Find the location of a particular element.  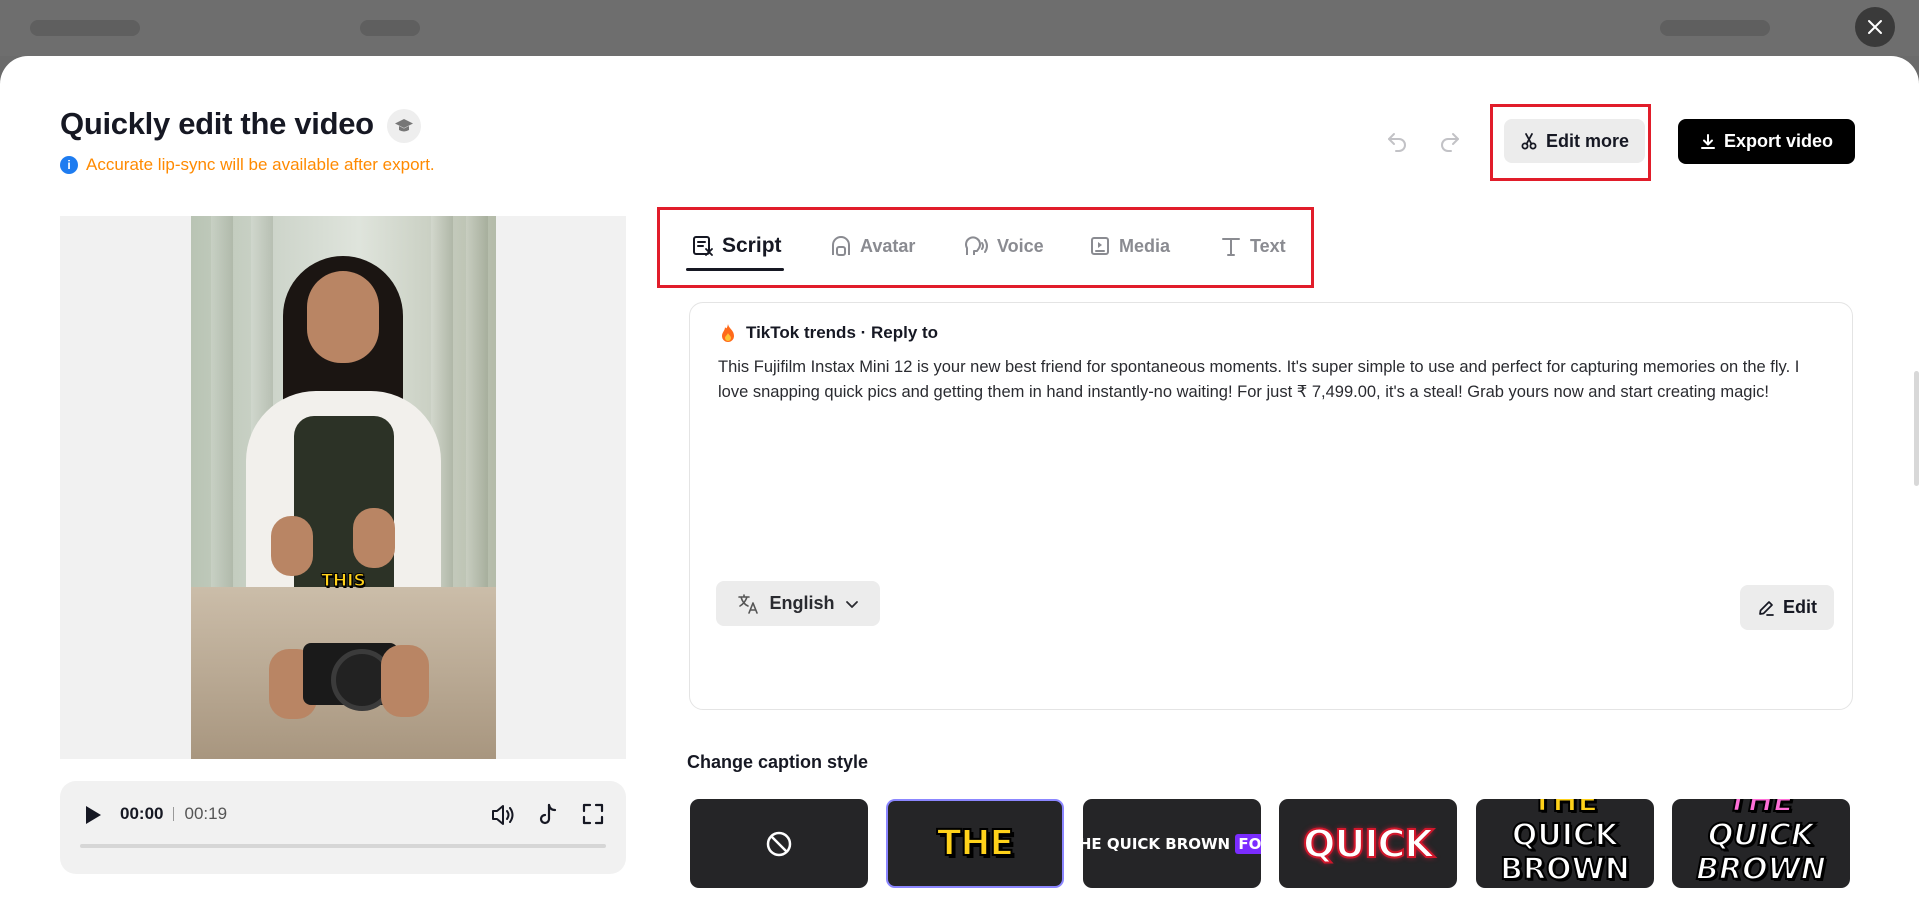

fullscreen-button is located at coordinates (593, 816).